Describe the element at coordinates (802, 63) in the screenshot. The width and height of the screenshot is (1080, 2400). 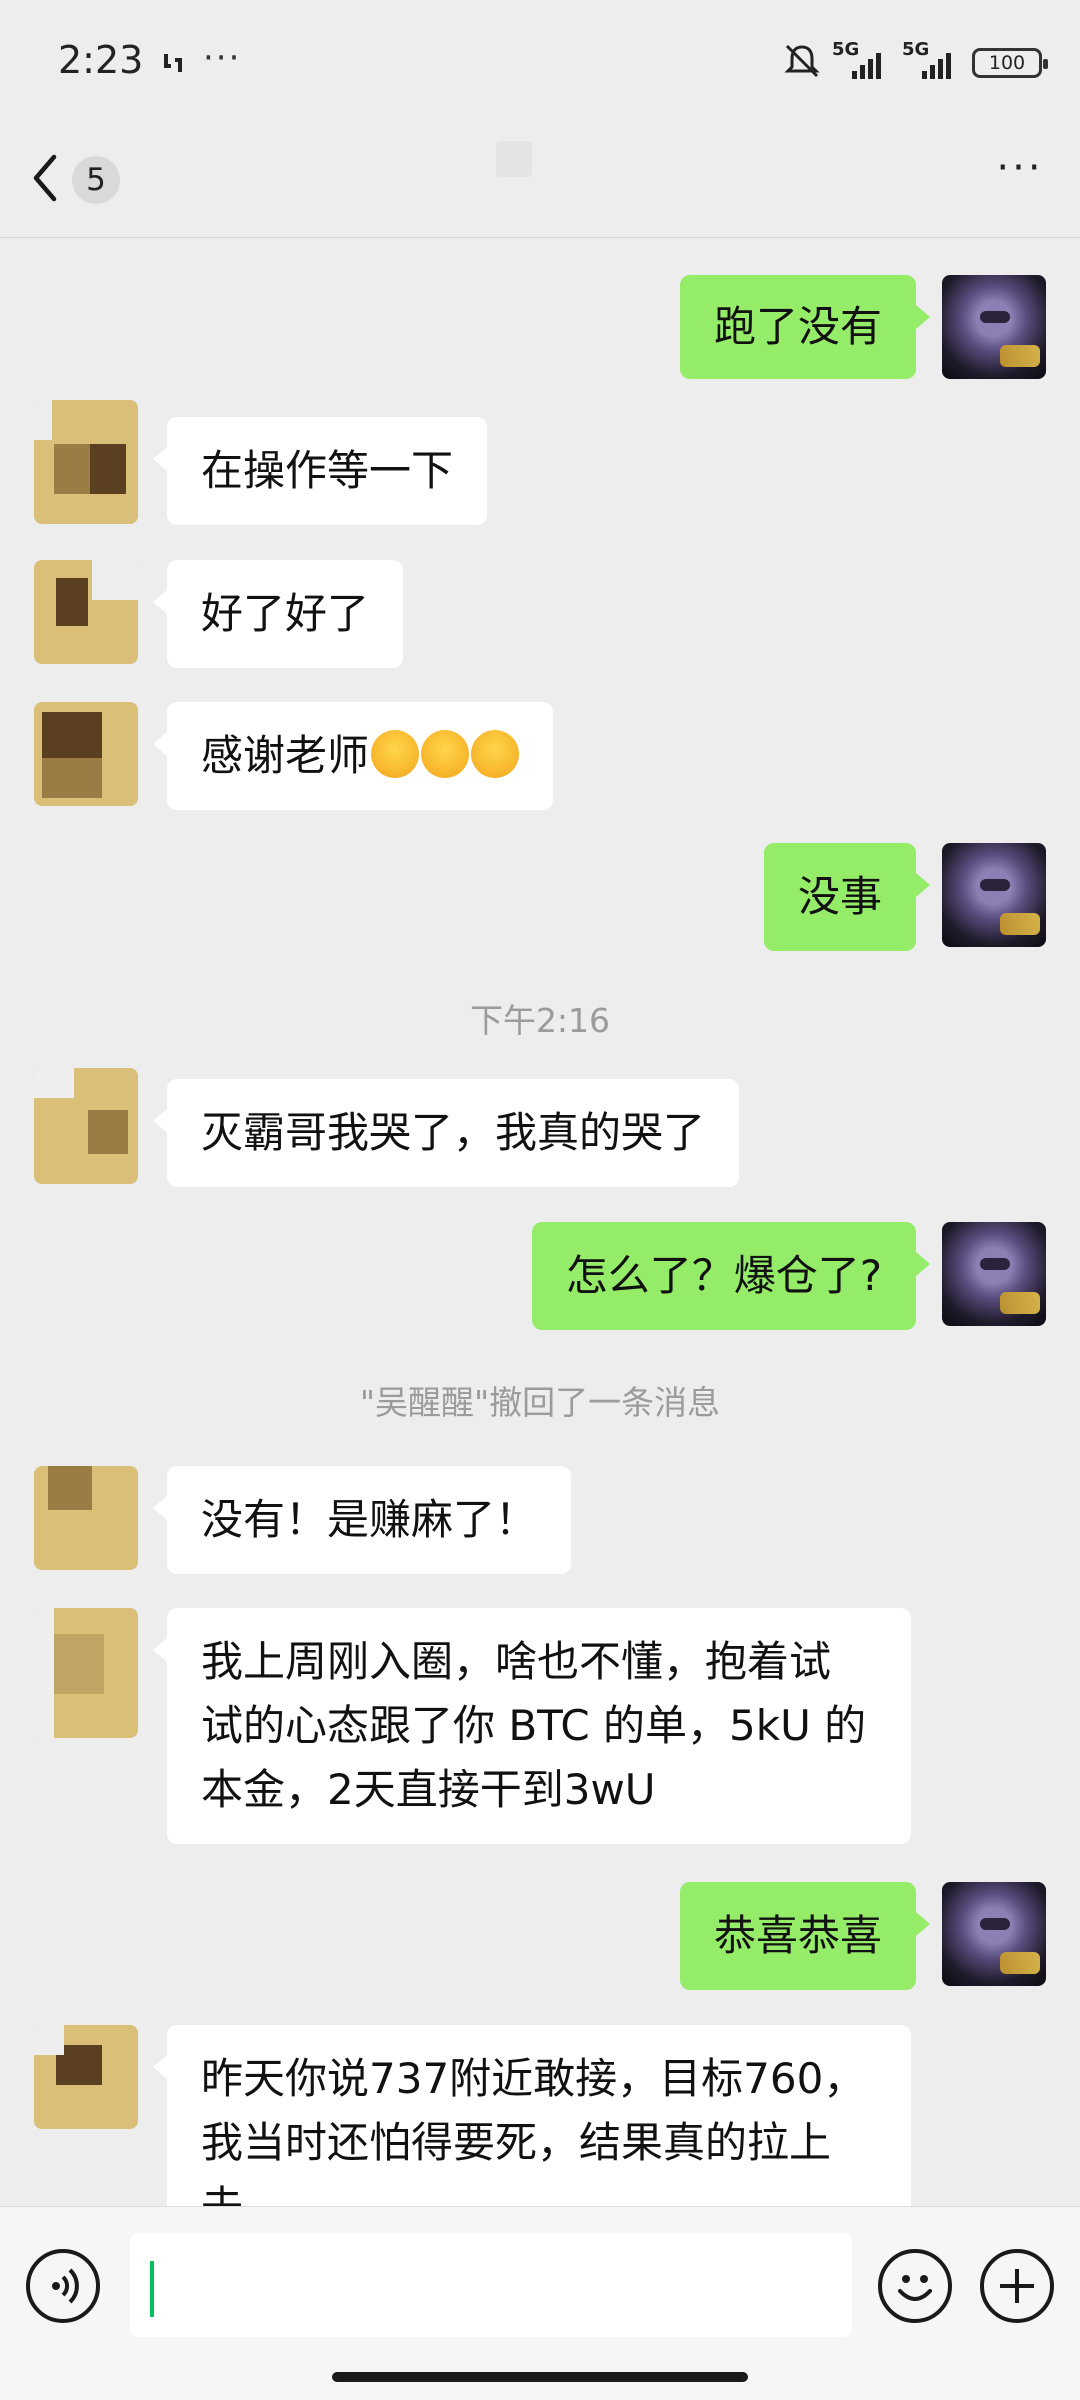
I see `mute-icon` at that location.